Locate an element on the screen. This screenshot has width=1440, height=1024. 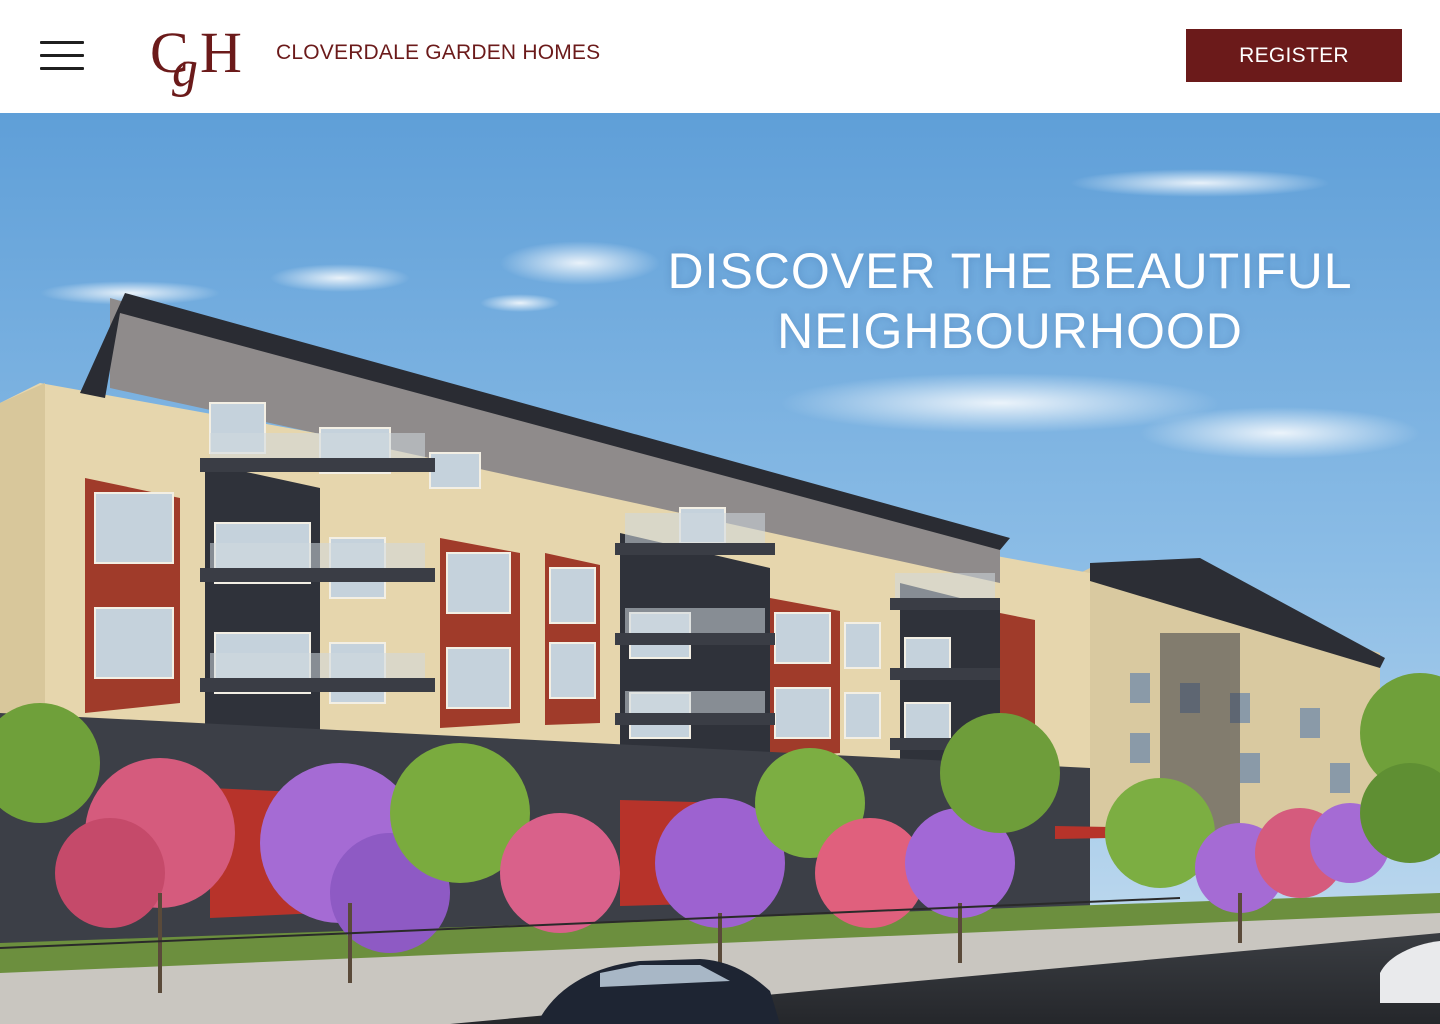
hero-headline: DISCOVER THE BEAUTIFUL NEIGHBOURHOOD is located at coordinates (1010, 301).